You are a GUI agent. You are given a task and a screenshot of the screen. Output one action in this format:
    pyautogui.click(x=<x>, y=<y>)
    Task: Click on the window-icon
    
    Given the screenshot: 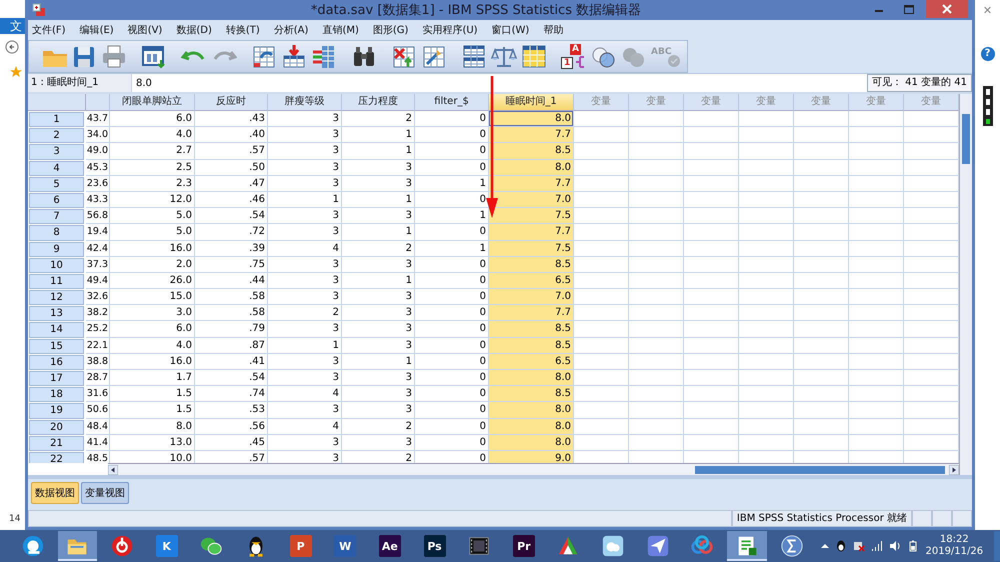 What is the action you would take?
    pyautogui.click(x=154, y=57)
    